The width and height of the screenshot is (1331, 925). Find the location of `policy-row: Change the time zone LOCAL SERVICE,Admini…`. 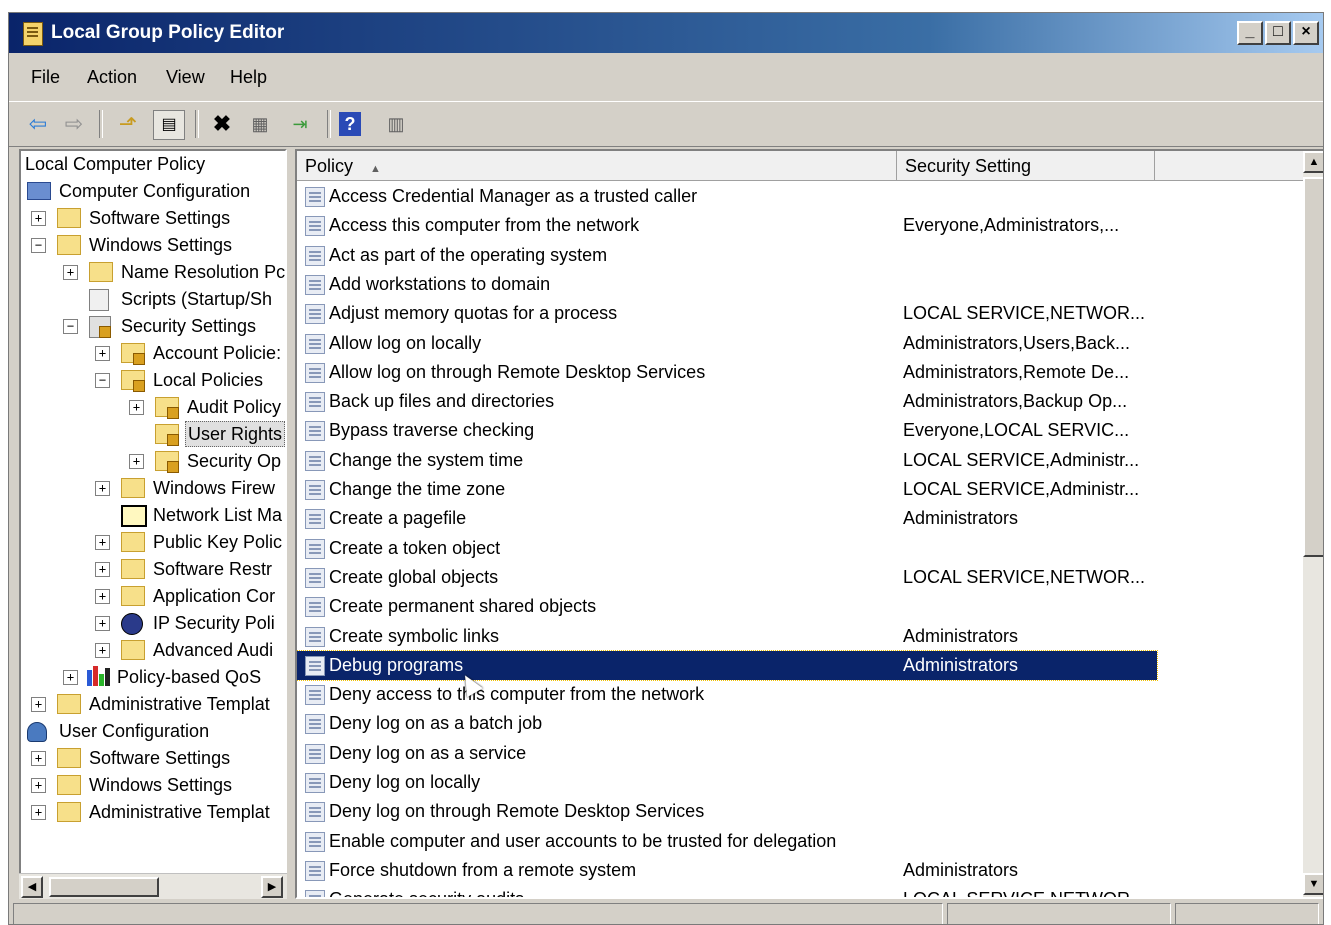

policy-row: Change the time zone LOCAL SERVICE,Admini… is located at coordinates (727, 489).